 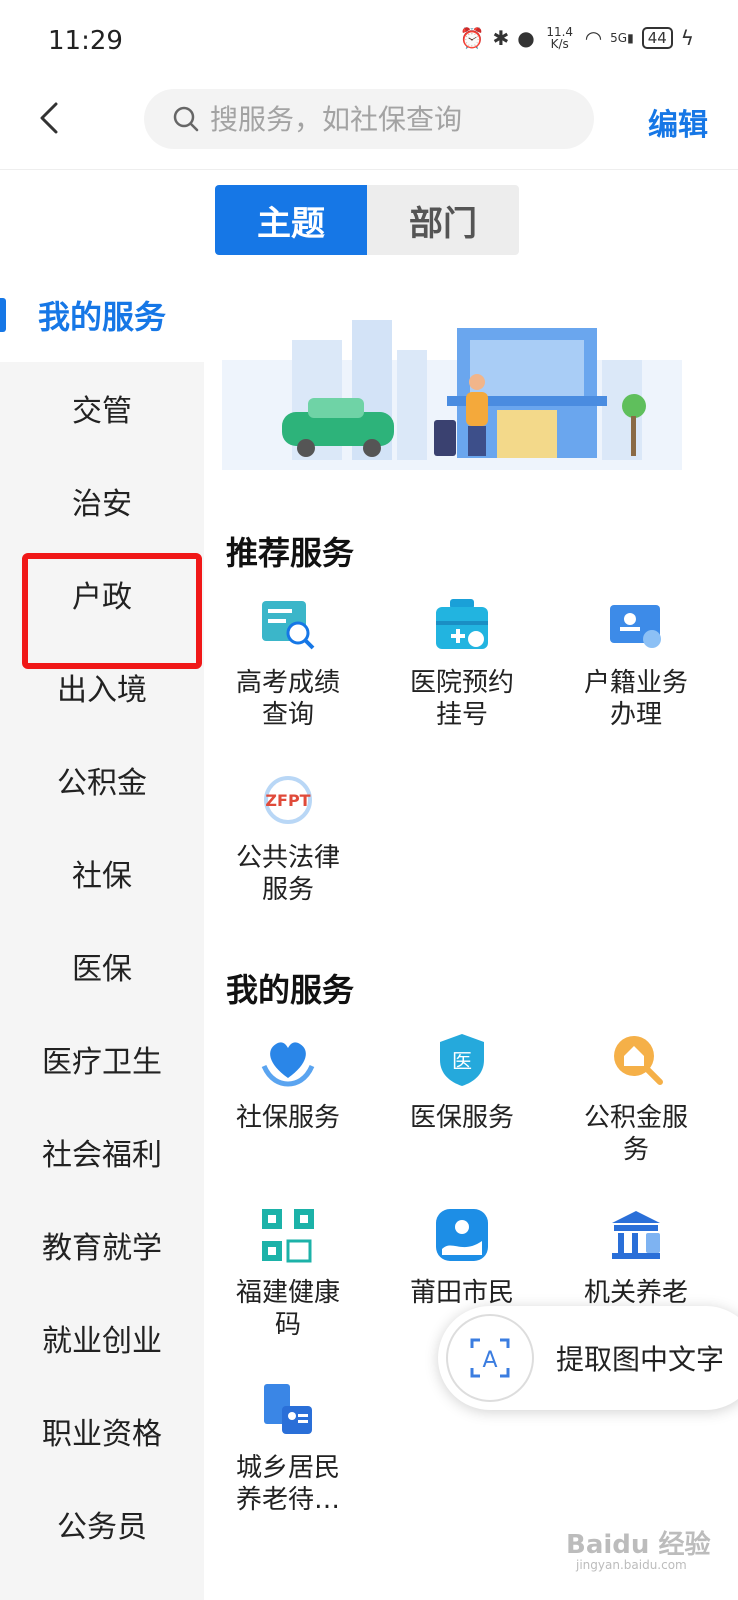 I want to click on service-medical-insurance: 医 医保服务, so click(x=462, y=1082).